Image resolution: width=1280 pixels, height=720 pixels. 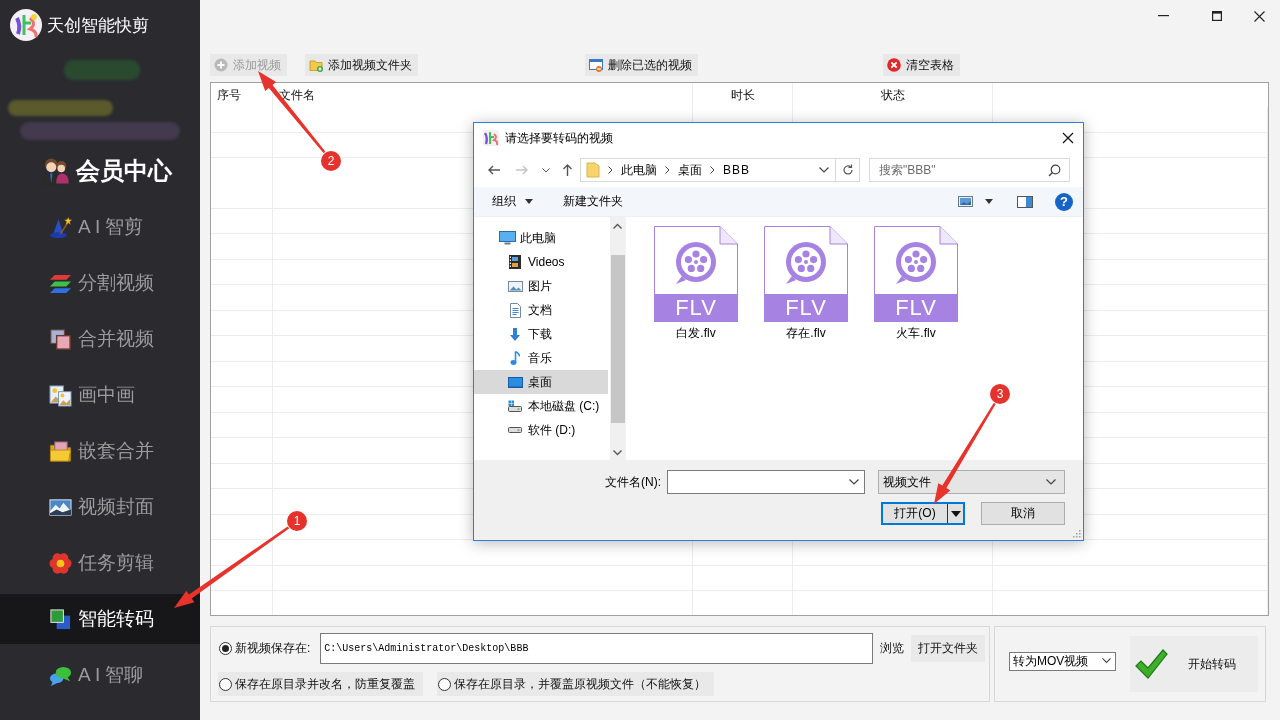 What do you see at coordinates (593, 170) in the screenshot?
I see `folder-icon` at bounding box center [593, 170].